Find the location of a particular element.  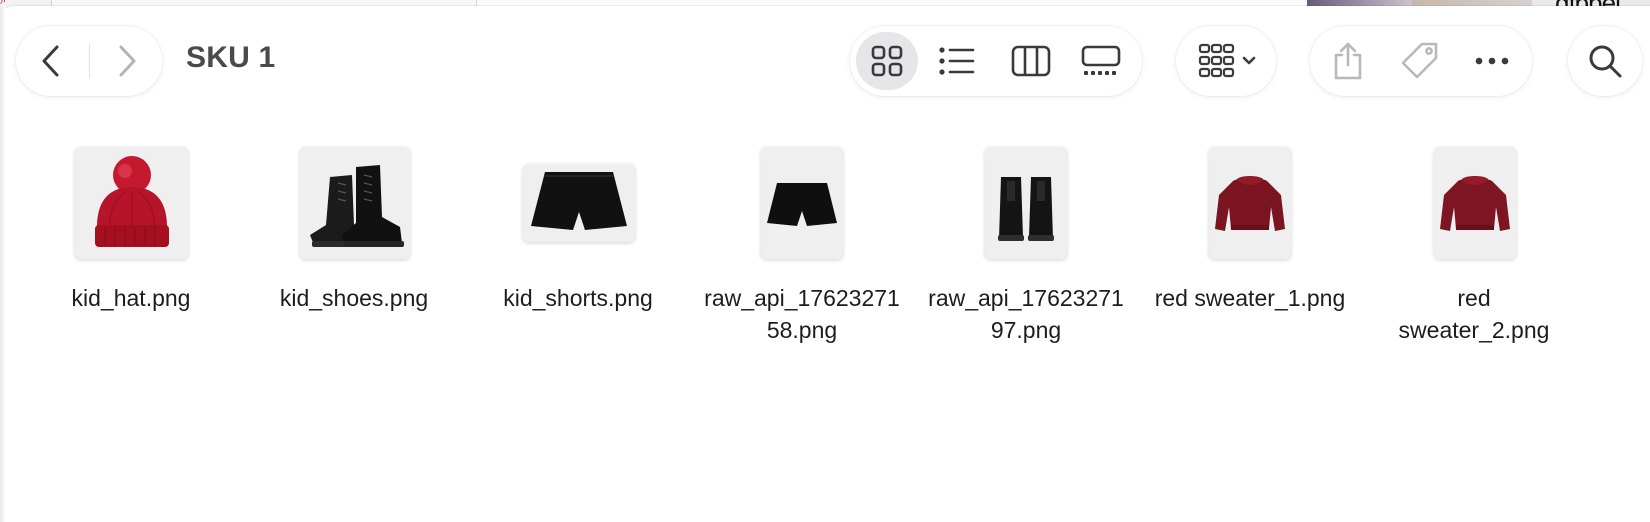

search-icon is located at coordinates (1605, 61).